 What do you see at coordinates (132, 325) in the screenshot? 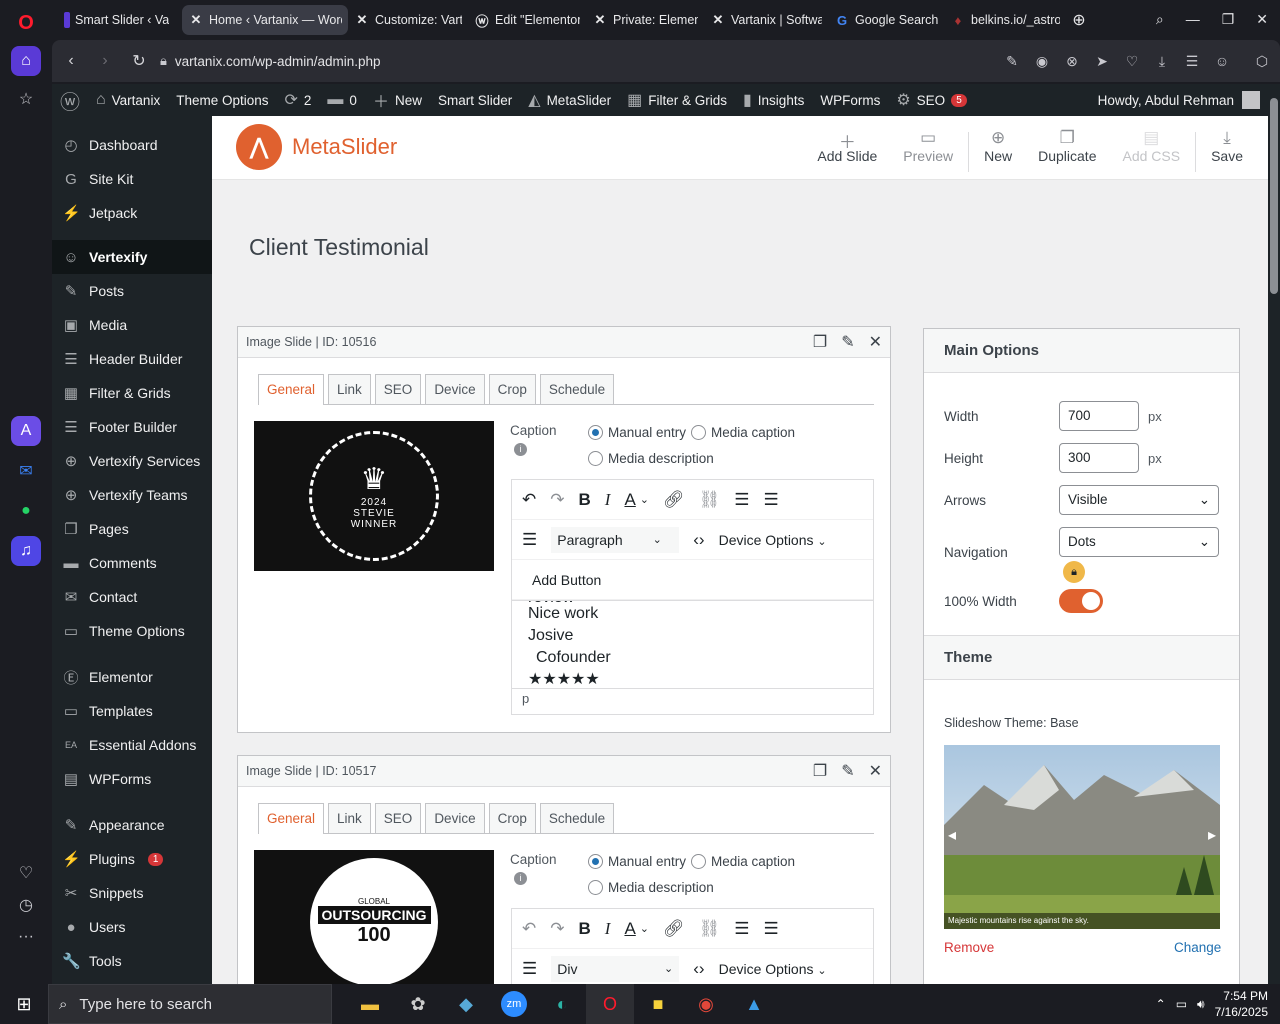
I see `sidebar-item-media: ▣ Media` at bounding box center [132, 325].